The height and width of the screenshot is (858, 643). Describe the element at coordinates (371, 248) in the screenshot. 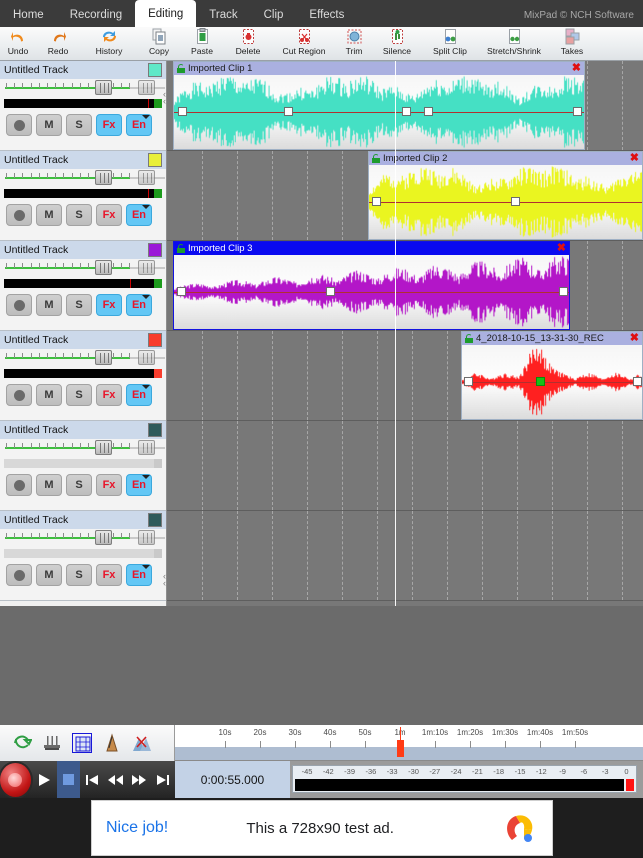

I see `clip-header: Imported Clip 3 ✖` at that location.